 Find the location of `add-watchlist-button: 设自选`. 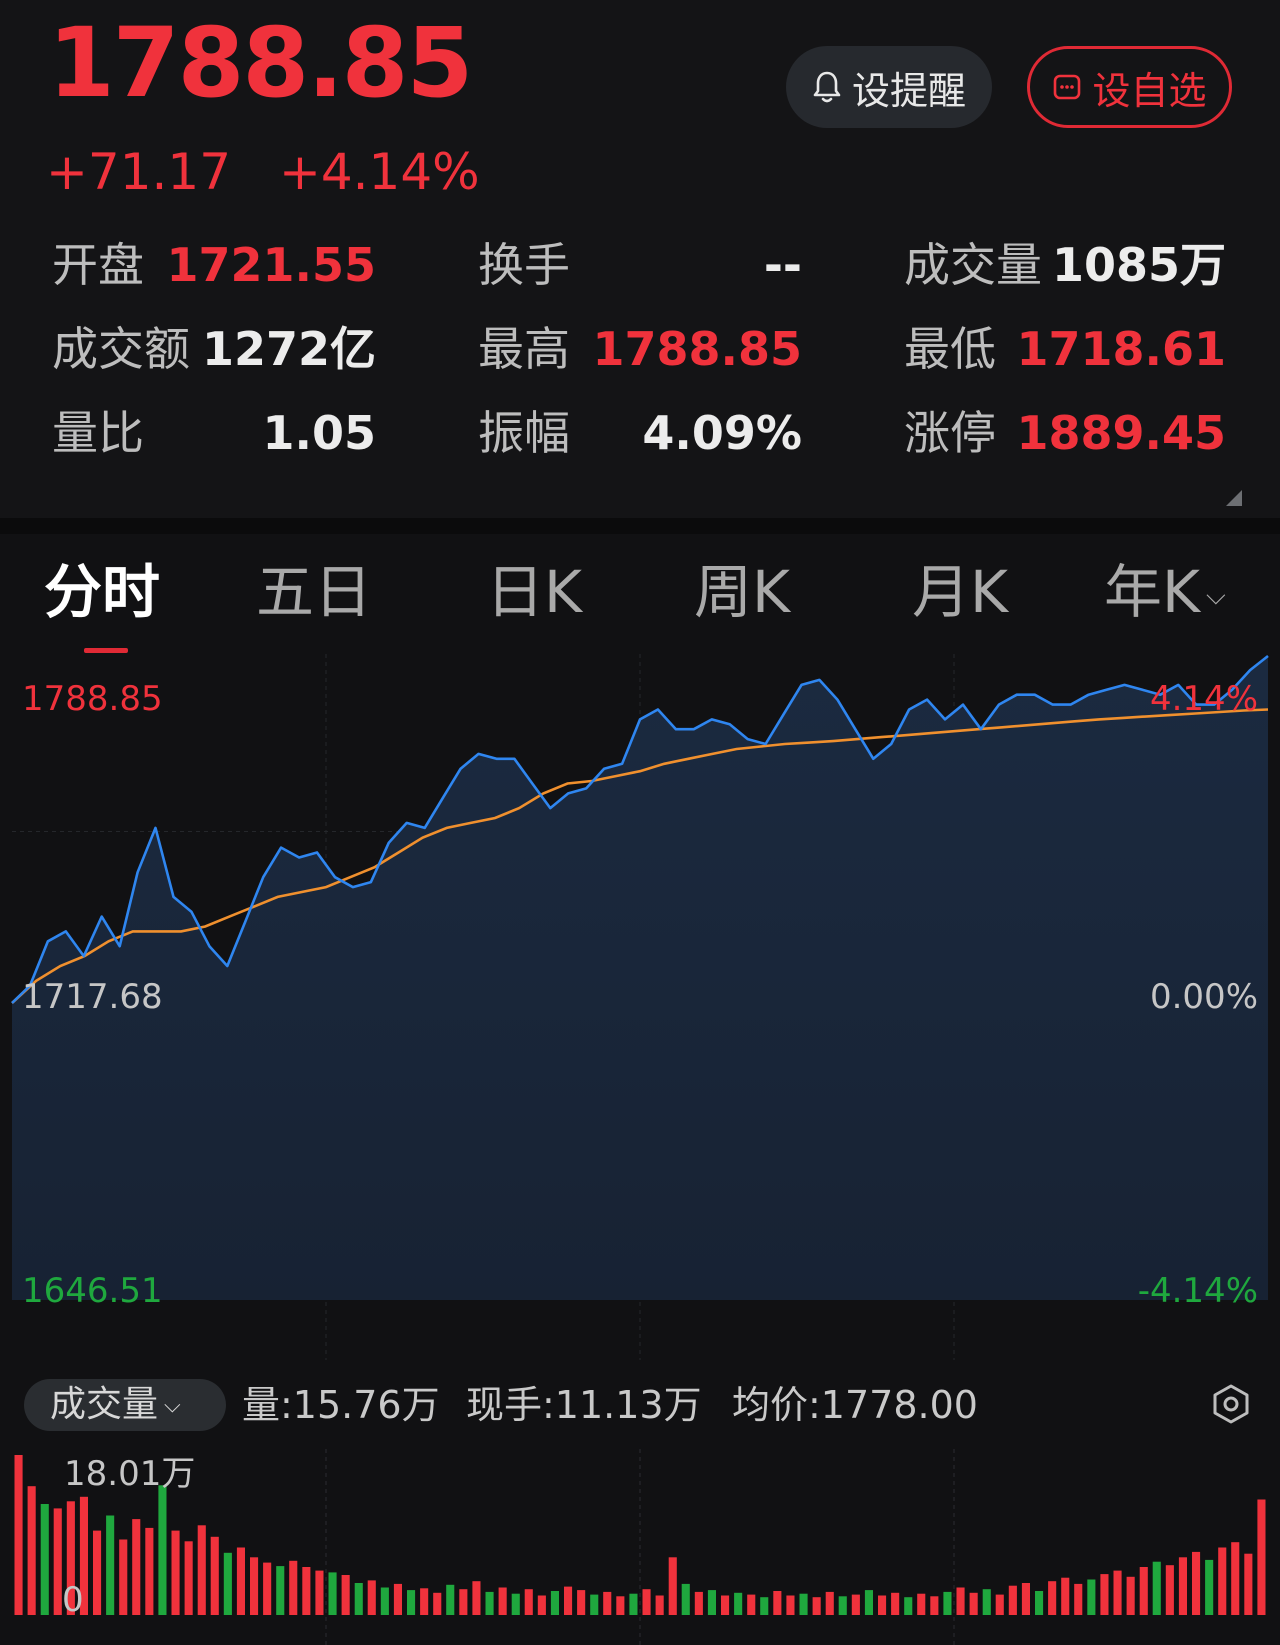

add-watchlist-button: 设自选 is located at coordinates (1129, 87).